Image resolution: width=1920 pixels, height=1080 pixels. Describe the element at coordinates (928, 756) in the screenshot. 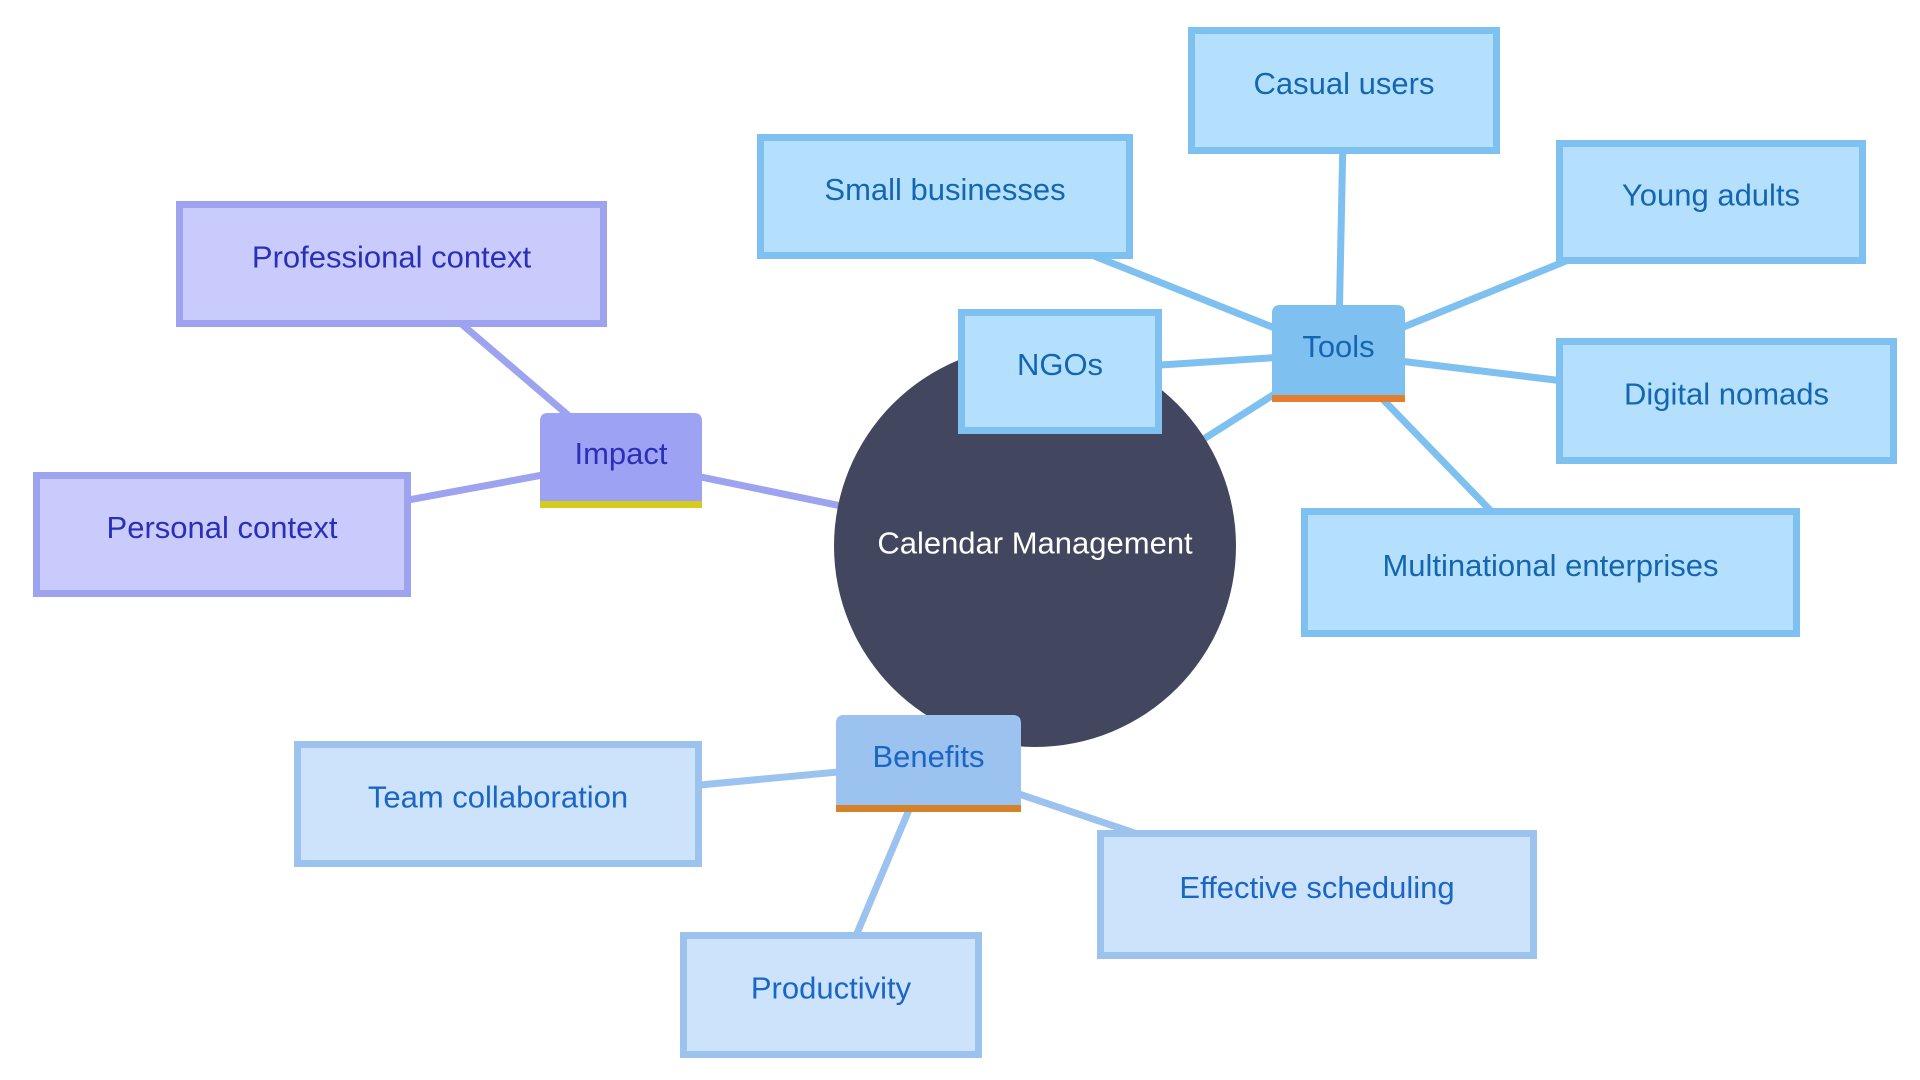

I see `branch-label: Benefits` at that location.